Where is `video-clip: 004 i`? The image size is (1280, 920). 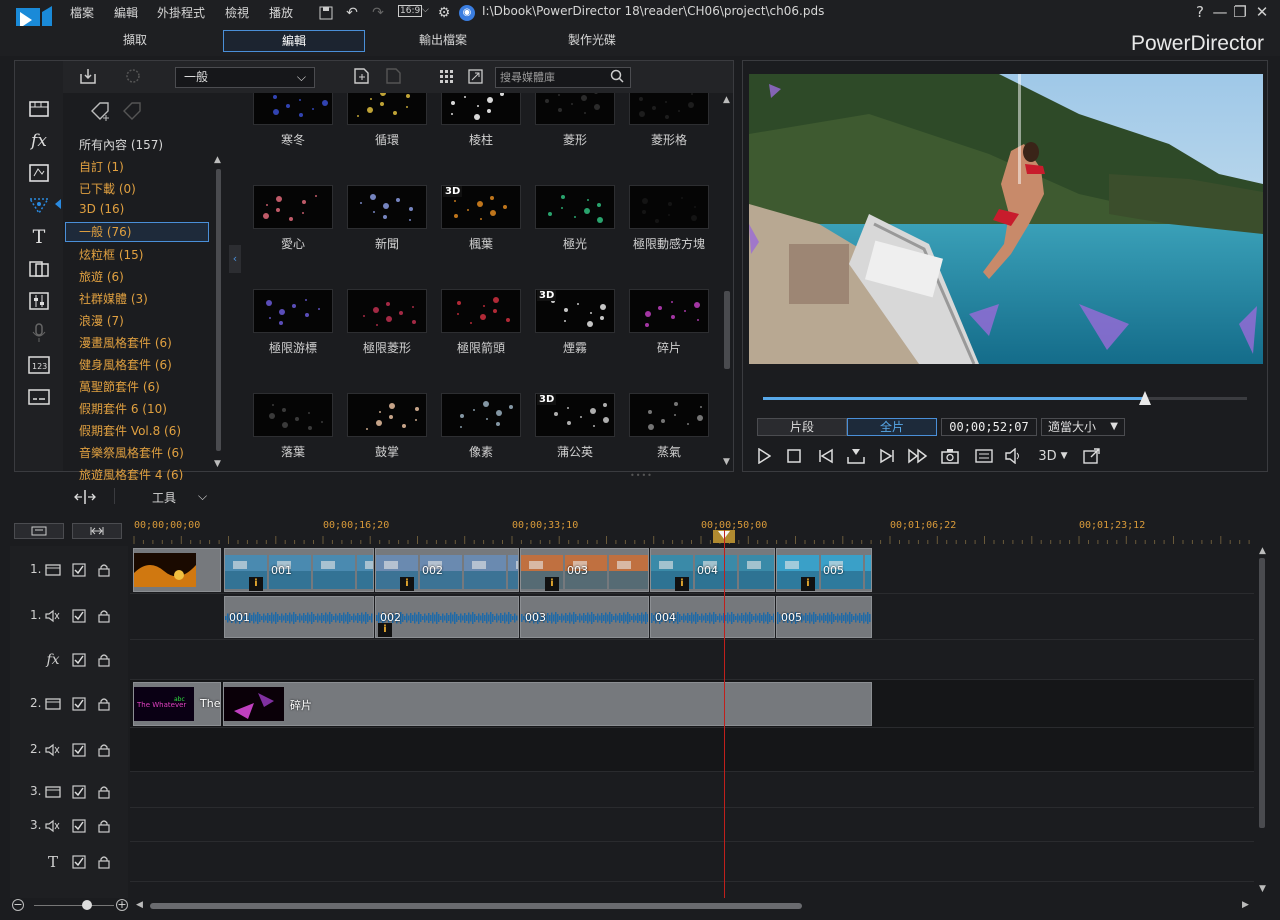 video-clip: 004 i is located at coordinates (712, 570).